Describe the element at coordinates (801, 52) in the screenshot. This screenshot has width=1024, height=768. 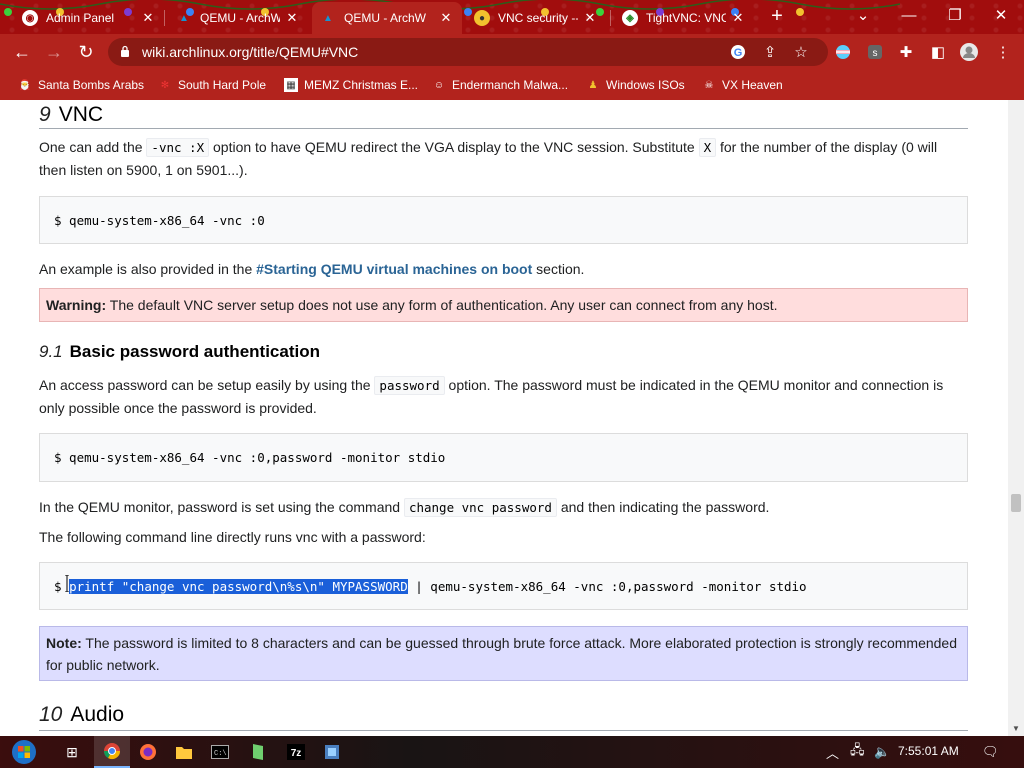
I see `bookmark-star-icon: ☆` at that location.